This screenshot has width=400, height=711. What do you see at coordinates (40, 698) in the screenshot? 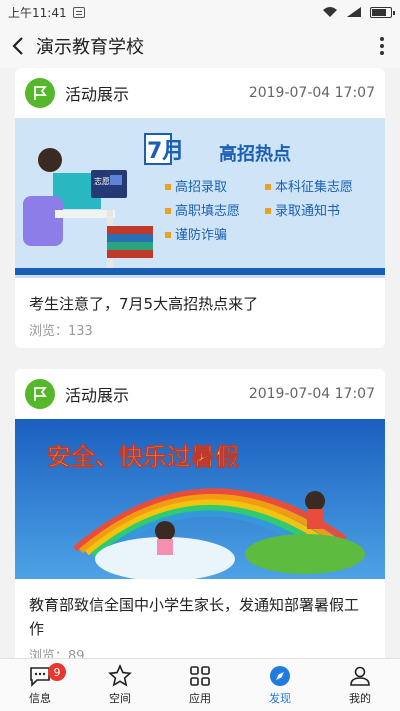
I see `nav-label: 信息` at bounding box center [40, 698].